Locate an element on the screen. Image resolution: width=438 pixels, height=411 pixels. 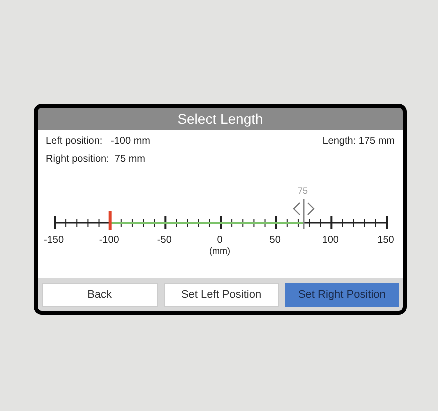
tick-label: -50 is located at coordinates (164, 241).